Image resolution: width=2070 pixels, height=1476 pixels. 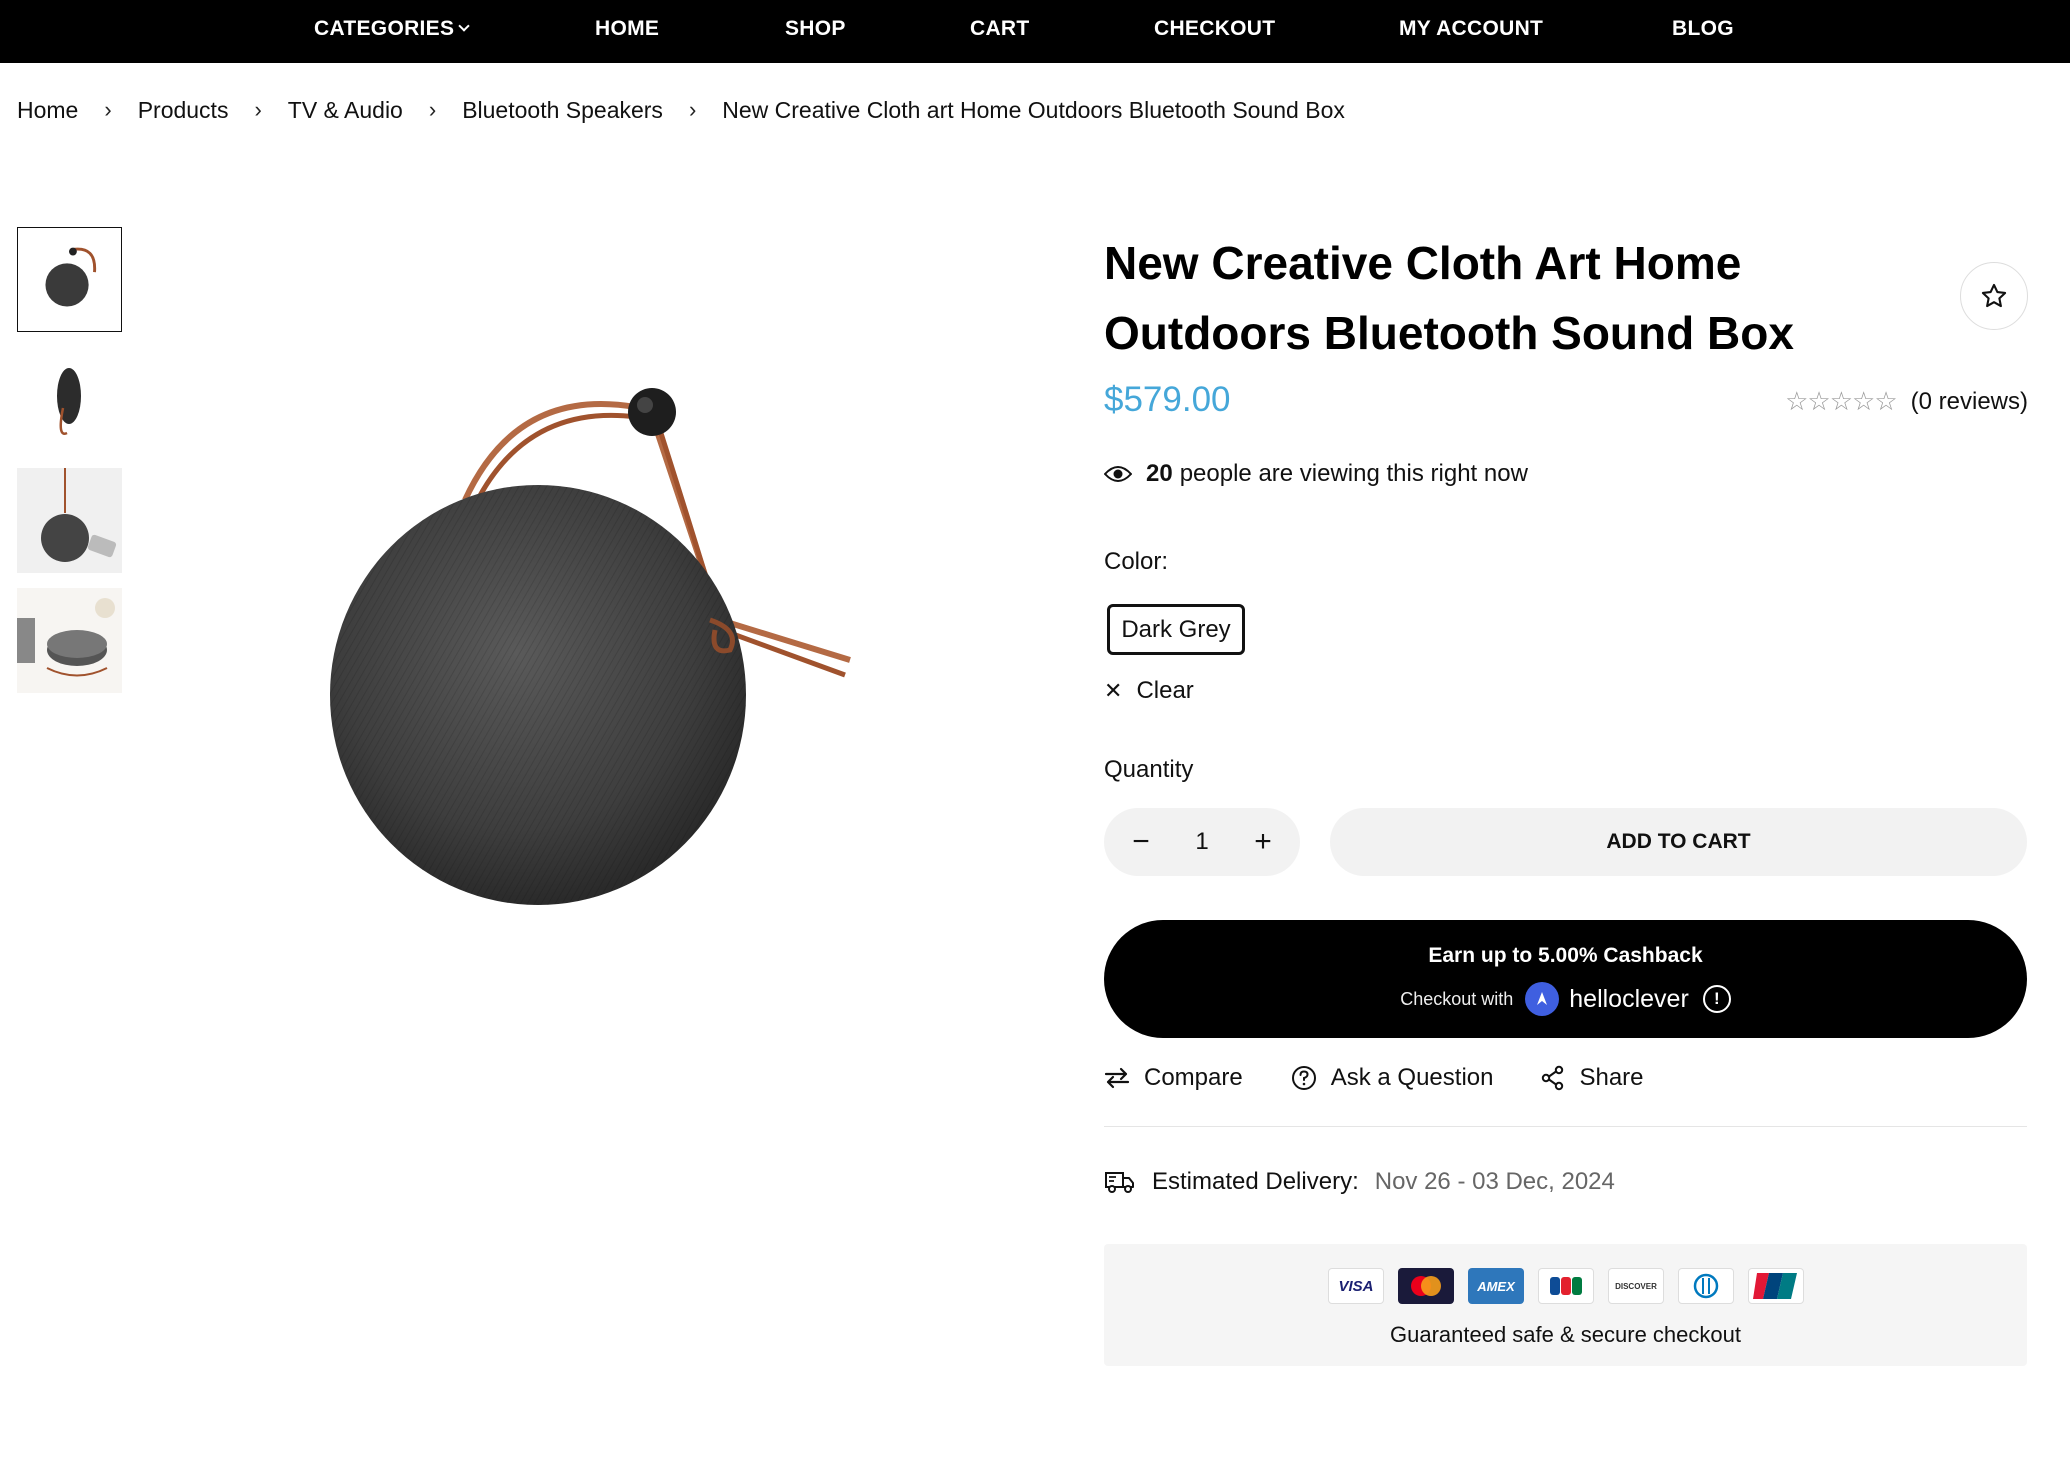 I want to click on plus-icon: +, so click(x=1263, y=842).